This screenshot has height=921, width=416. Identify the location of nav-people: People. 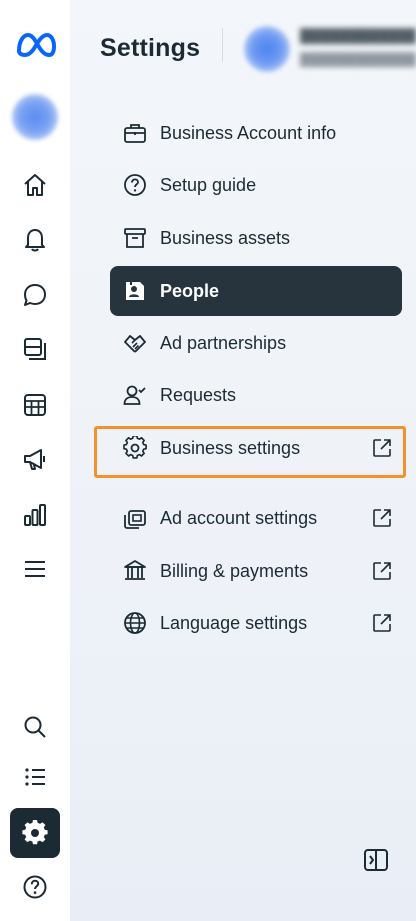
(256, 291).